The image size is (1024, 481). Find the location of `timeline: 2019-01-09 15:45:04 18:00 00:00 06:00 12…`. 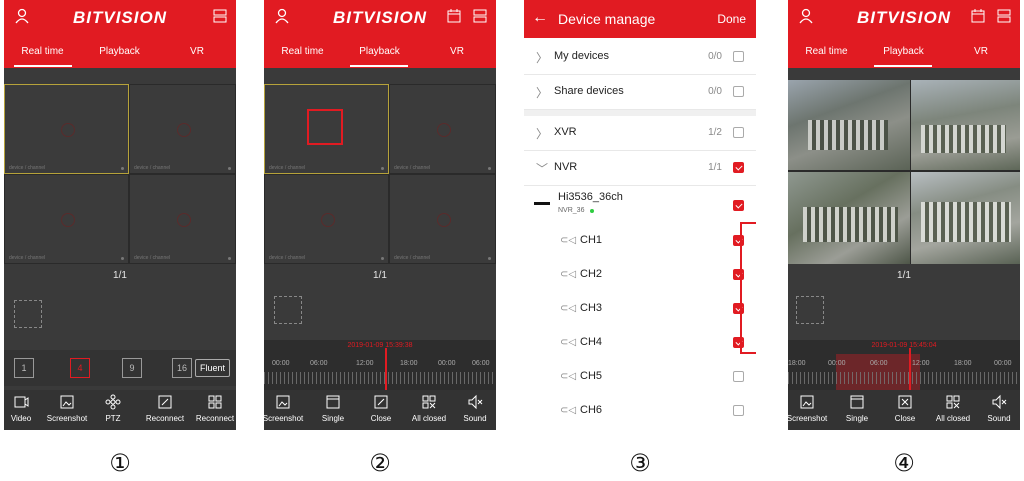

timeline: 2019-01-09 15:45:04 18:00 00:00 06:00 12… is located at coordinates (904, 365).